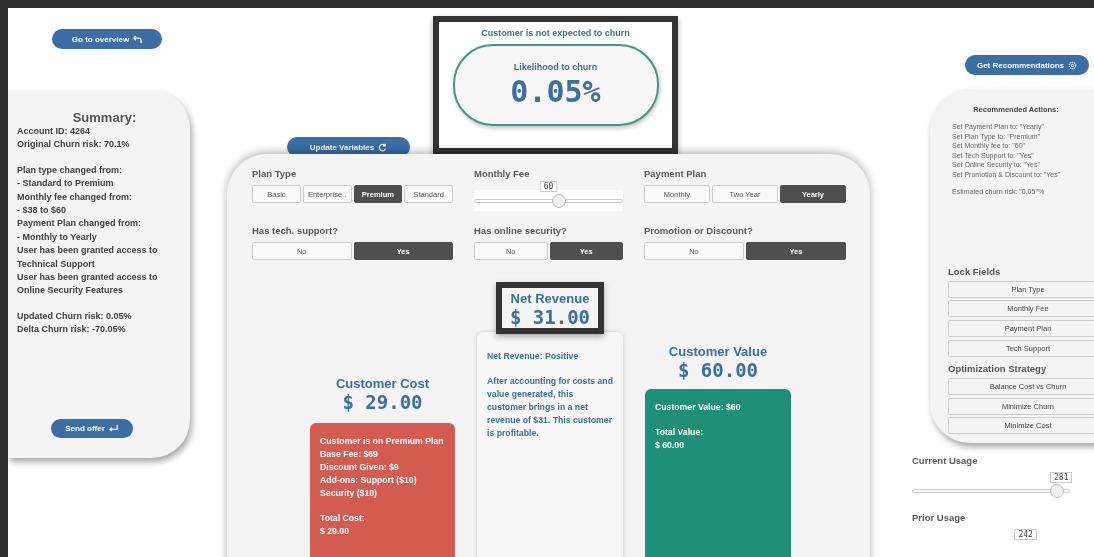 This screenshot has width=1094, height=557. Describe the element at coordinates (550, 317) in the screenshot. I see `metric-amount: $ 31.00` at that location.